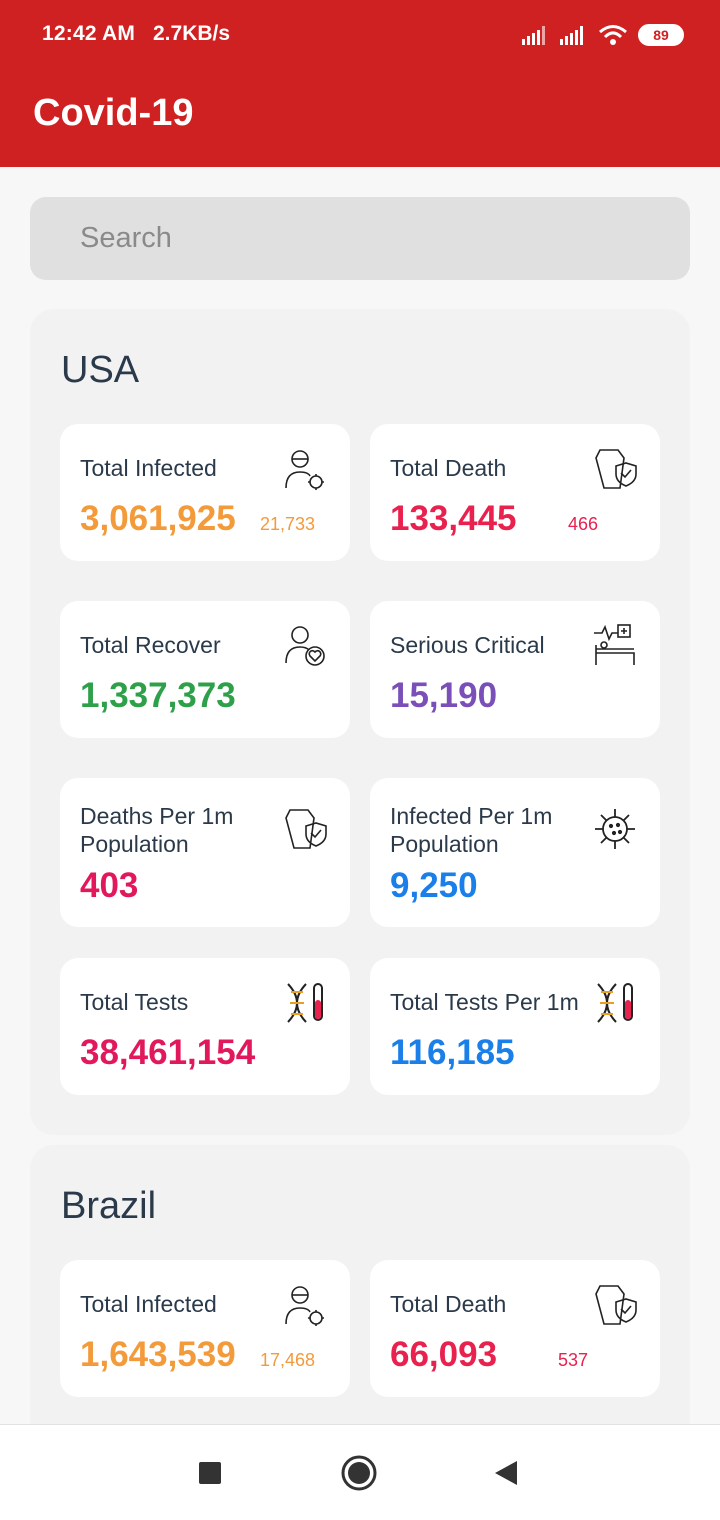 The image size is (720, 1520). What do you see at coordinates (134, 1002) in the screenshot?
I see `stat-label: Total Tests` at bounding box center [134, 1002].